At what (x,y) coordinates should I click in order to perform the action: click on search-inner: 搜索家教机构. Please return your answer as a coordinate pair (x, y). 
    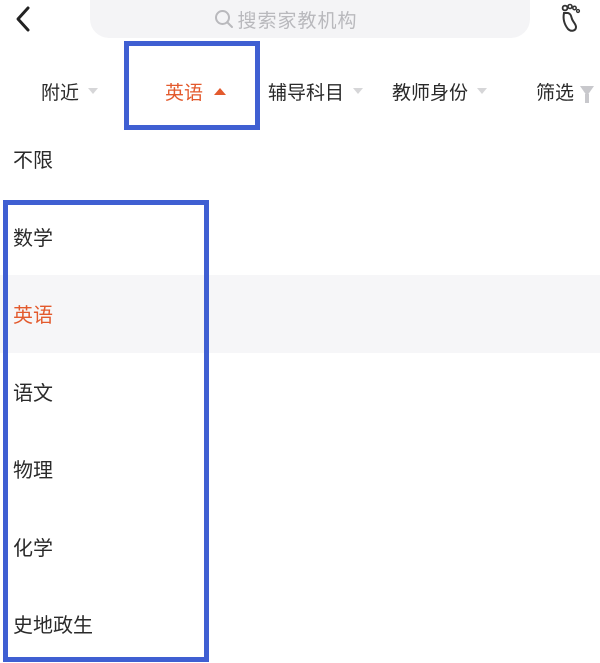
    Looking at the image, I should click on (285, 19).